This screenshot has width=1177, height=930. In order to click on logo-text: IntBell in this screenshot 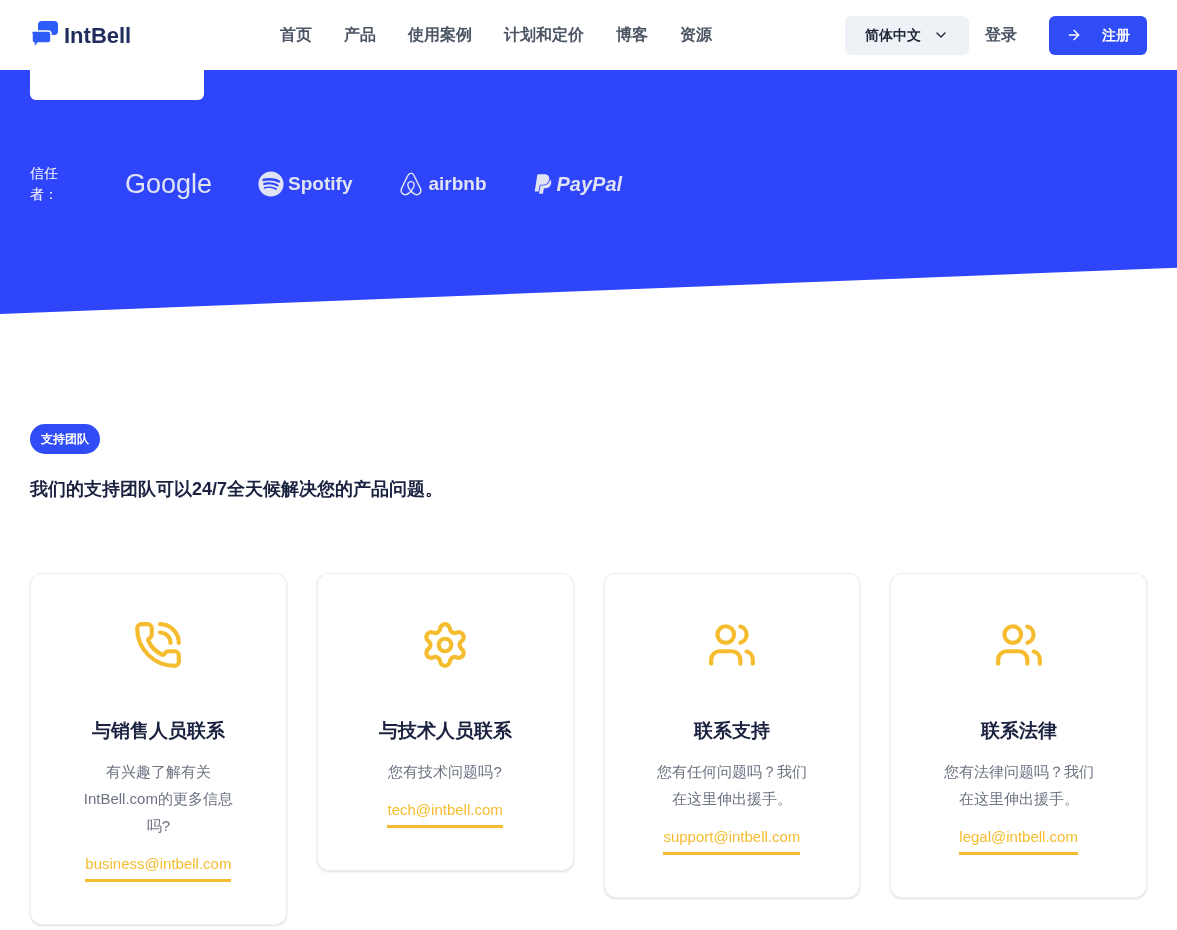, I will do `click(98, 35)`.